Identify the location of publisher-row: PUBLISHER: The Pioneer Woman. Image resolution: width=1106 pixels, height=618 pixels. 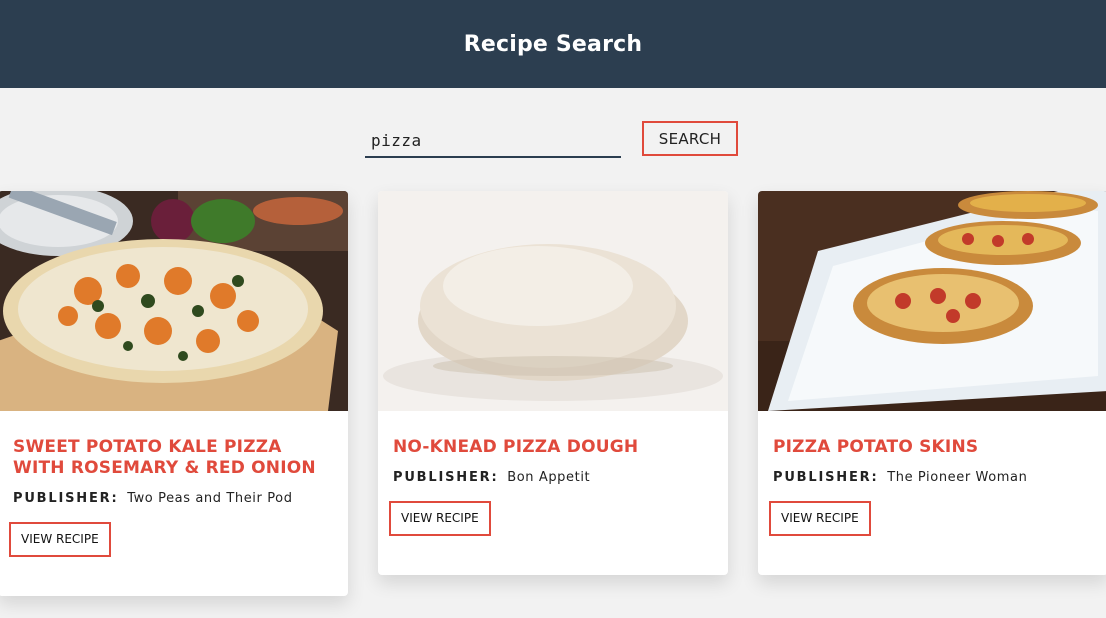
(933, 477).